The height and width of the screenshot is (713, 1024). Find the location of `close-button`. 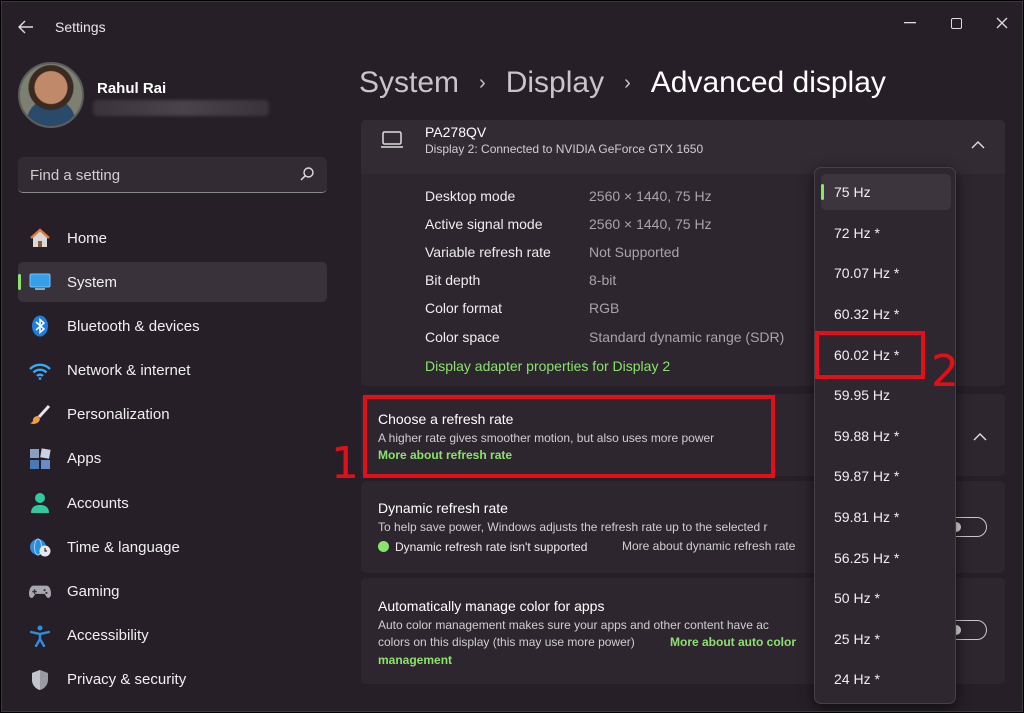

close-button is located at coordinates (1000, 23).